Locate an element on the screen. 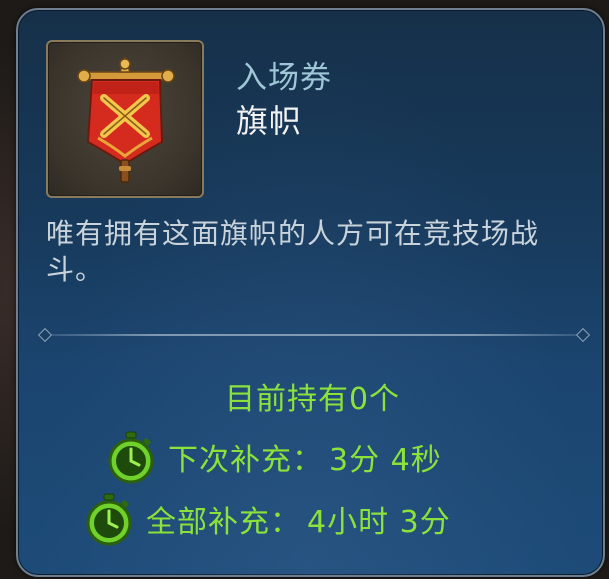 Image resolution: width=609 pixels, height=579 pixels. red-banner-crossed-swords-icon is located at coordinates (126, 119).